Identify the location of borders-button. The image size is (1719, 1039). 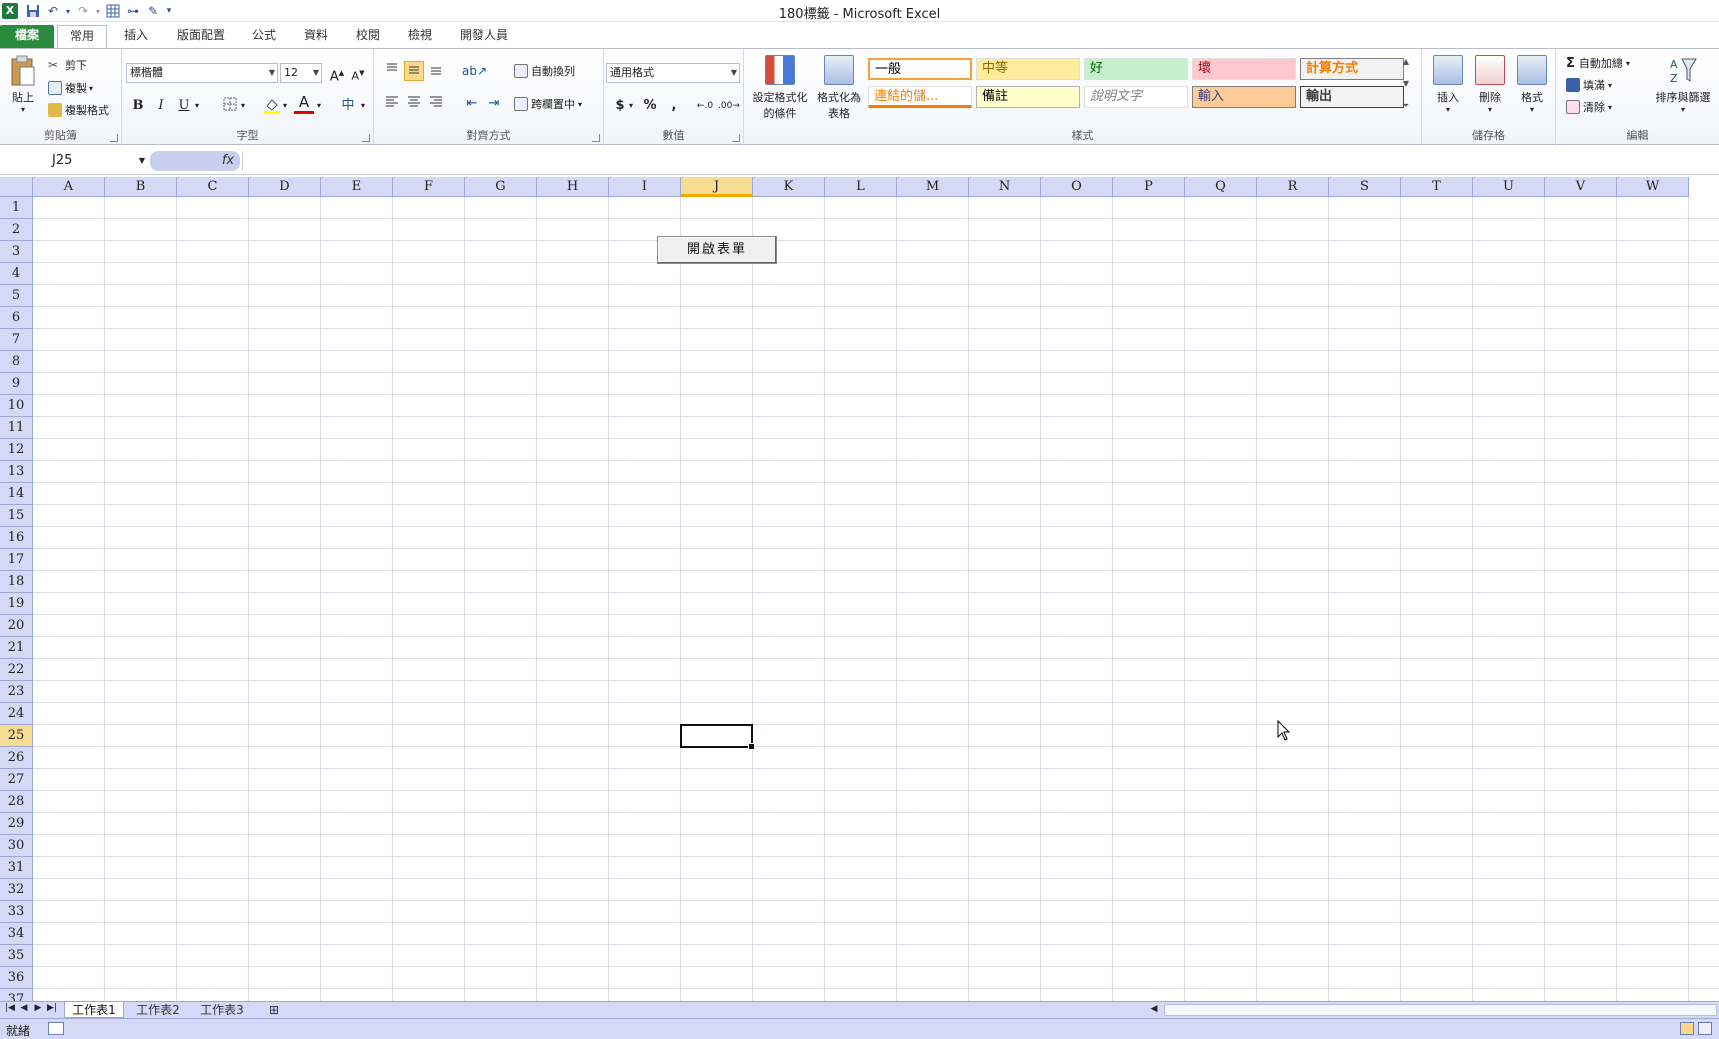
(230, 106).